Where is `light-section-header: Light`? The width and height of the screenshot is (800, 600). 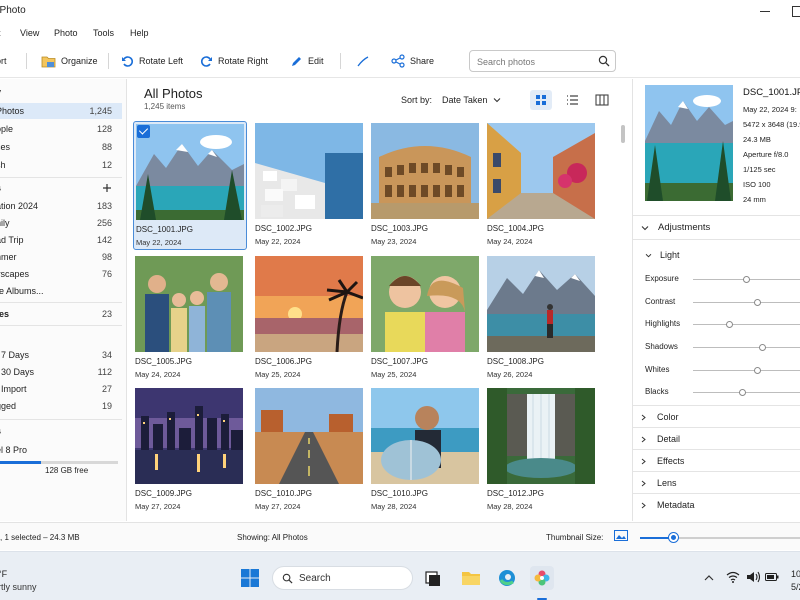 light-section-header: Light is located at coordinates (662, 255).